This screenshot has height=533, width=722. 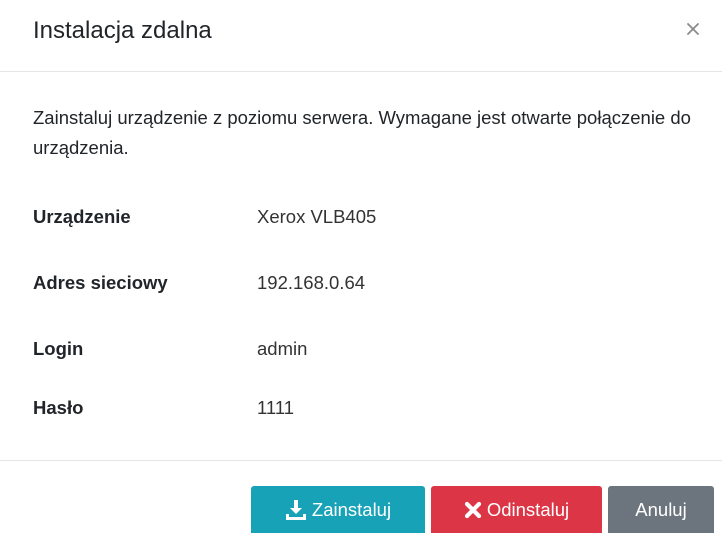 I want to click on cancel-button: Anuluj, so click(x=661, y=509).